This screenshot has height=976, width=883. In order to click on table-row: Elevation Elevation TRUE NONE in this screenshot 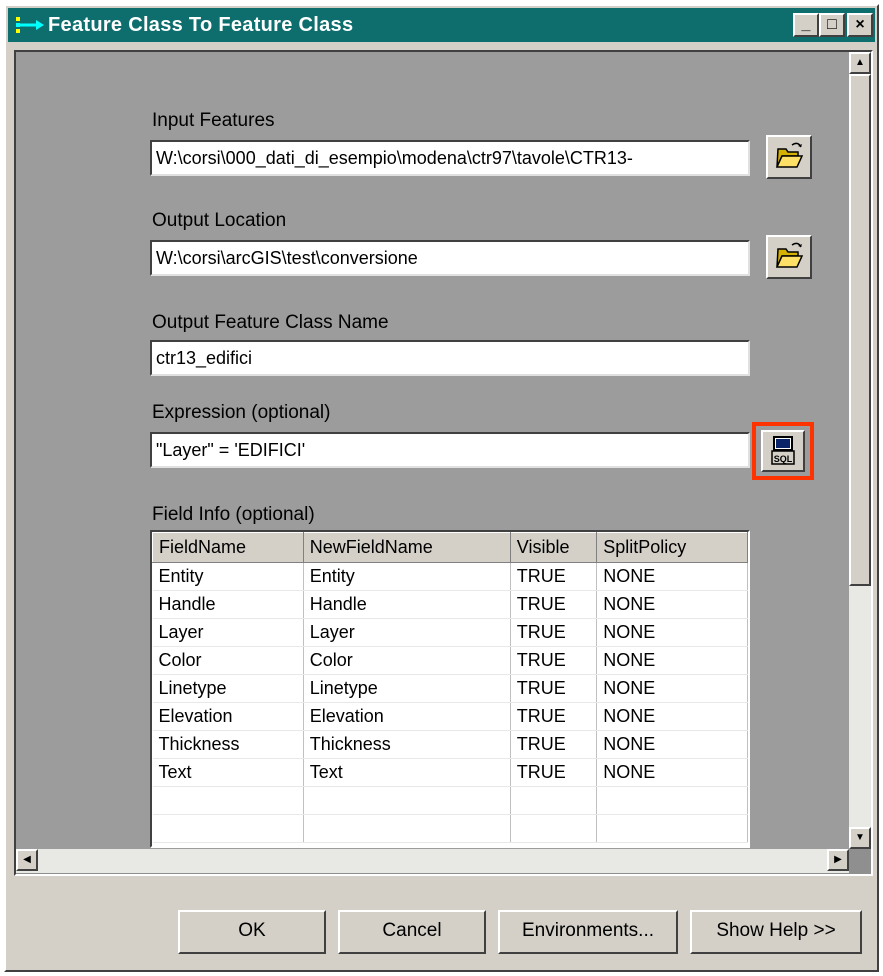, I will do `click(450, 716)`.